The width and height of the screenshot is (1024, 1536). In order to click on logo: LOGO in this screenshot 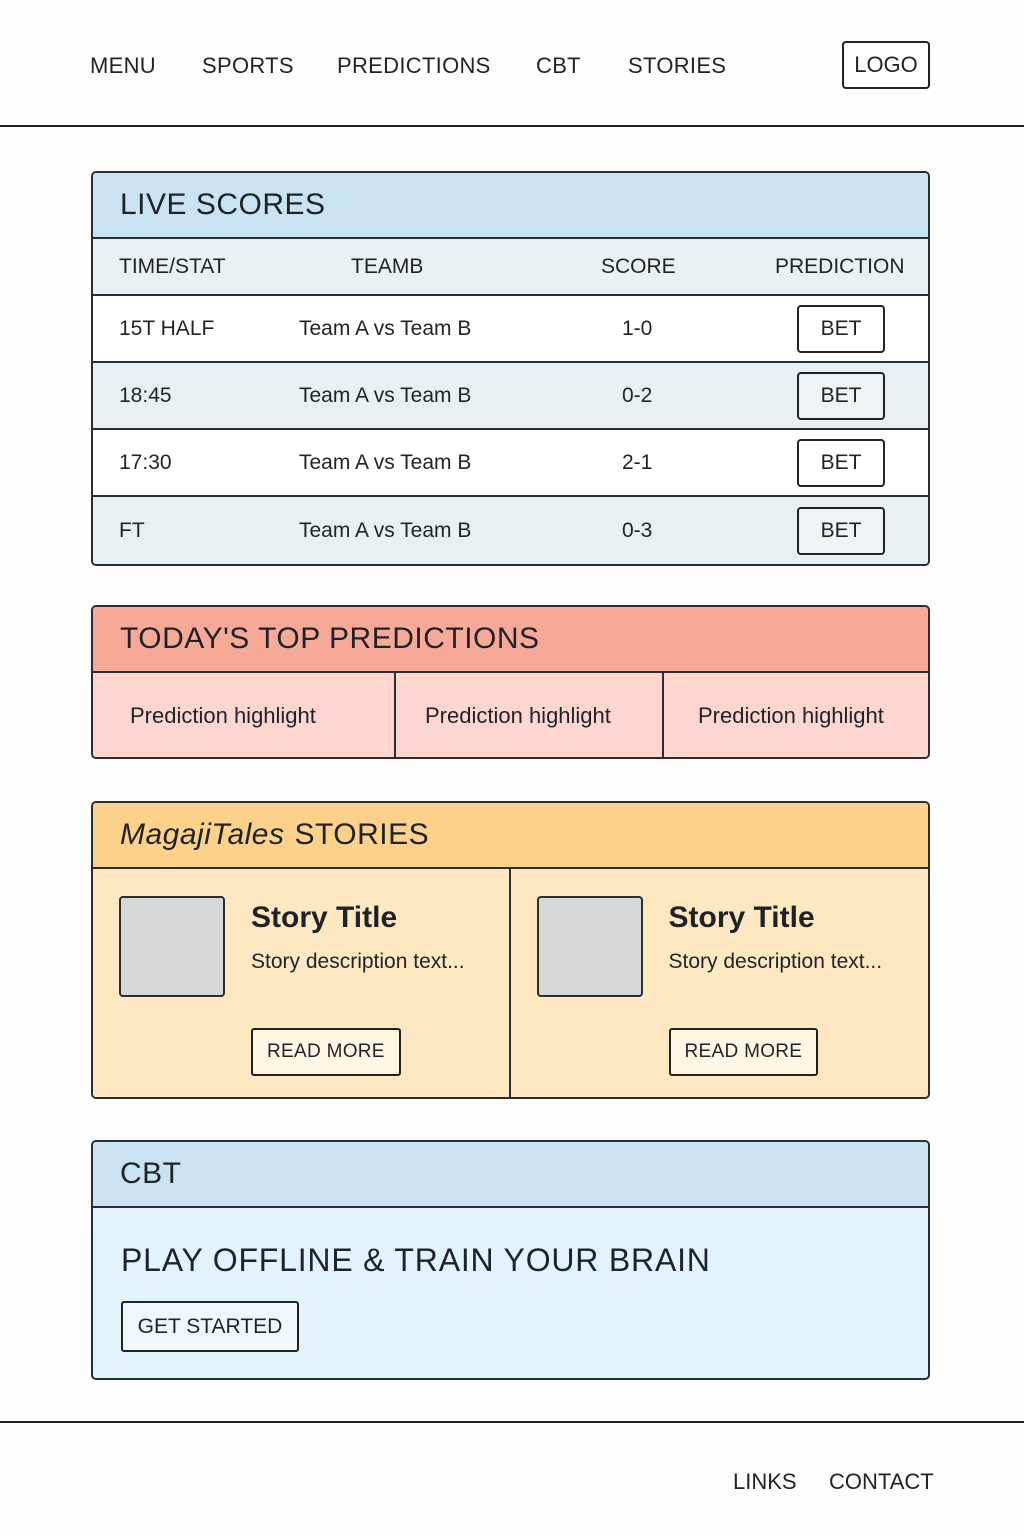, I will do `click(886, 65)`.